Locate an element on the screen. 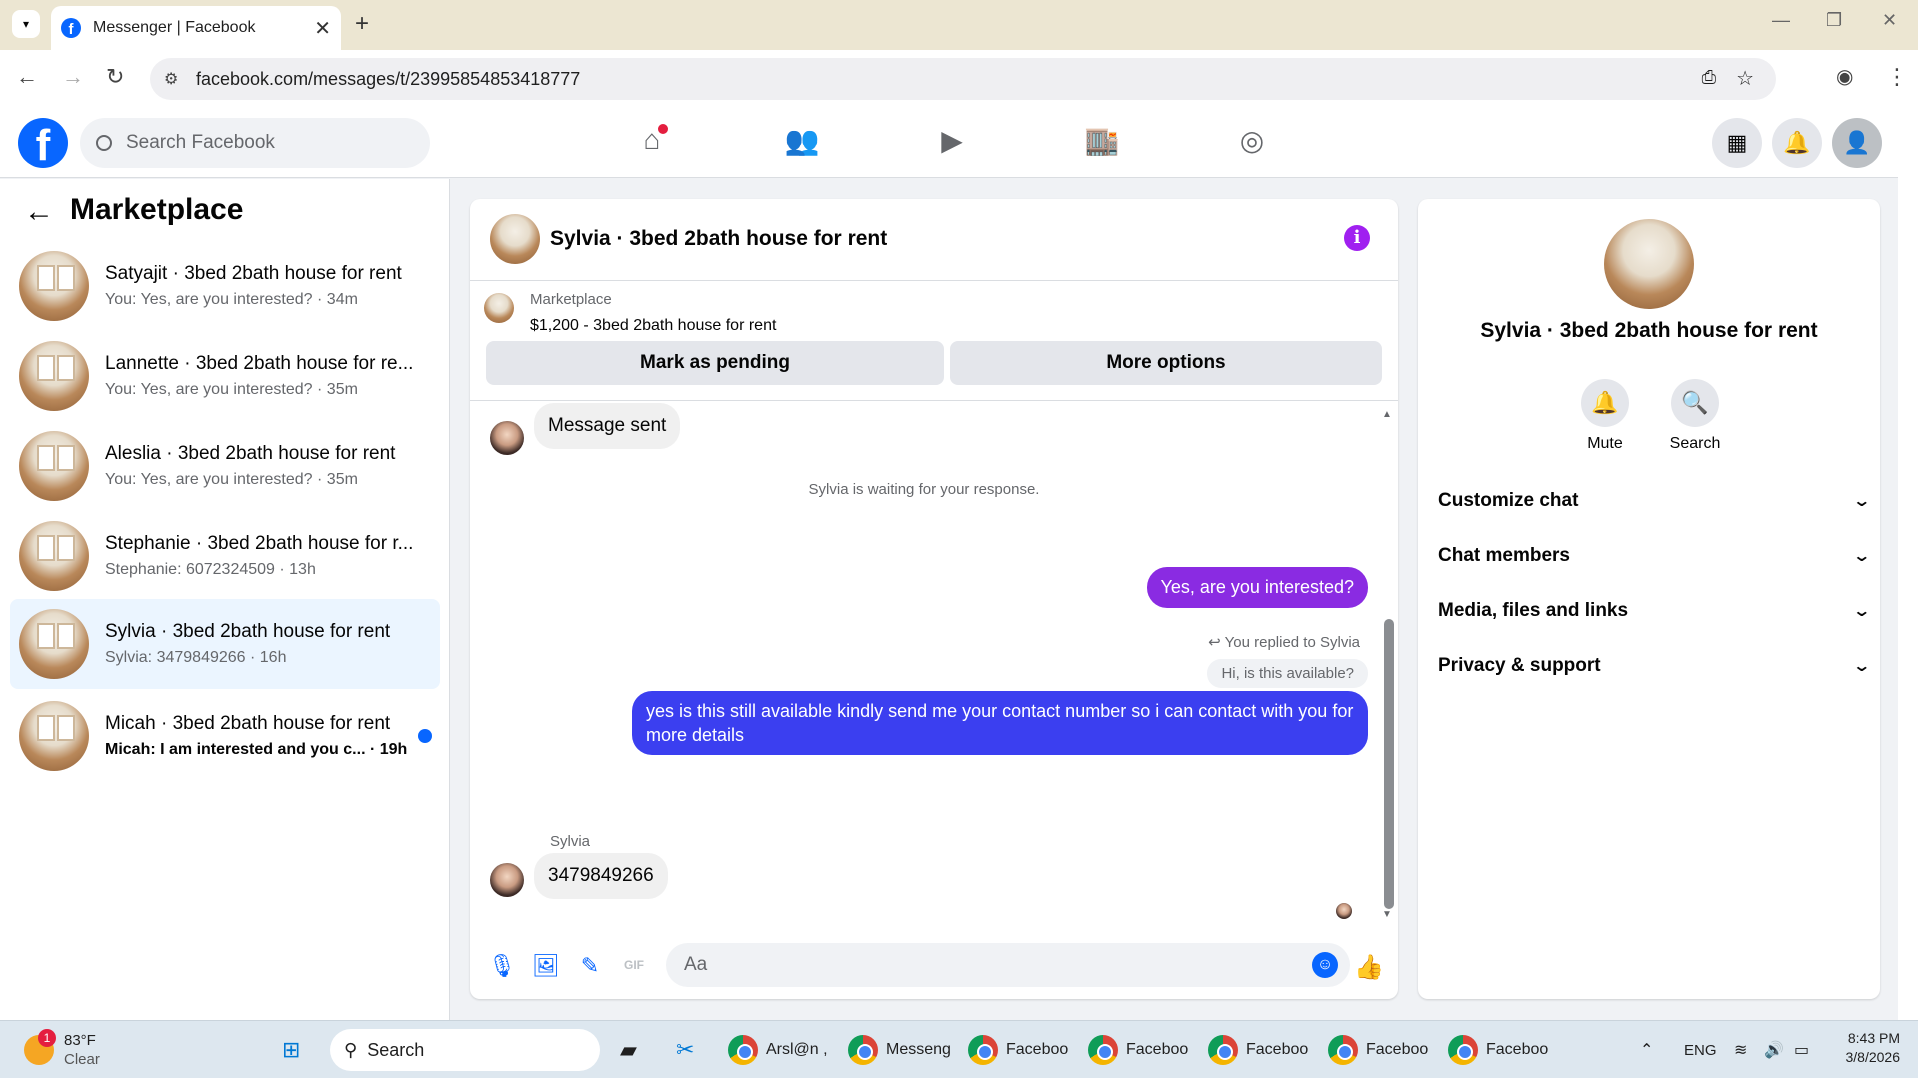 The width and height of the screenshot is (1918, 1078). profile-icon: ◉ is located at coordinates (1844, 76).